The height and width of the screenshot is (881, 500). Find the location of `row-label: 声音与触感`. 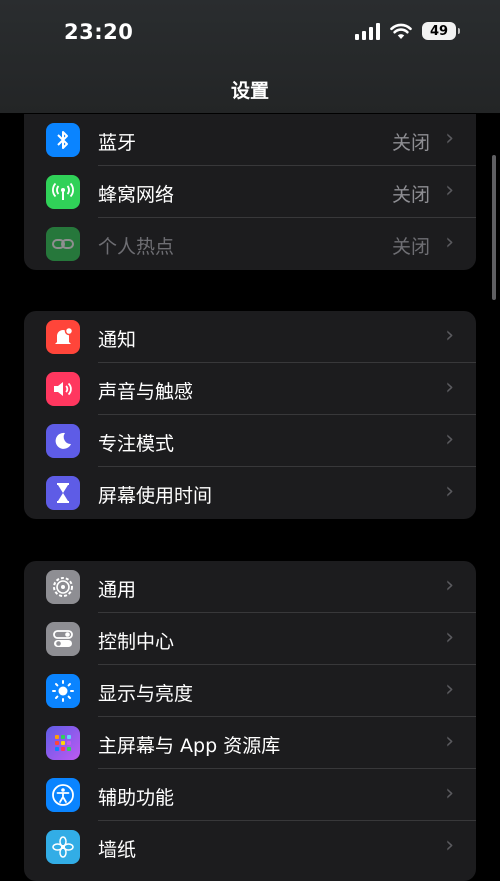

row-label: 声音与触感 is located at coordinates (146, 392).